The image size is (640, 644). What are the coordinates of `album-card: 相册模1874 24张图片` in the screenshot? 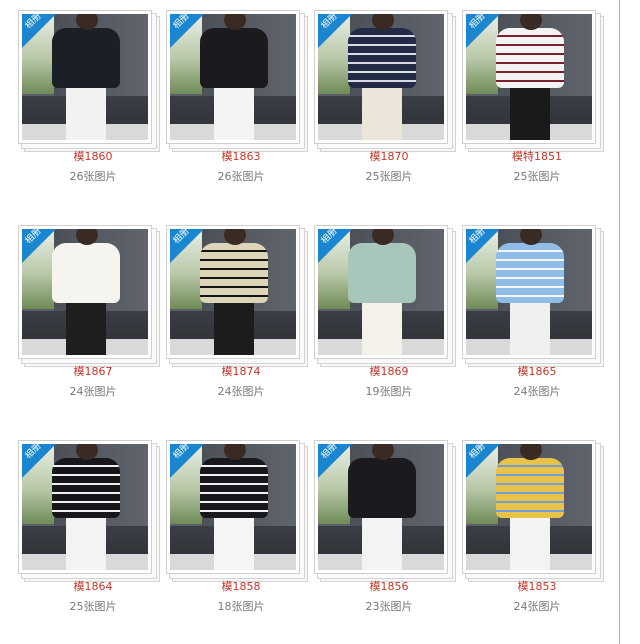 It's located at (241, 323).